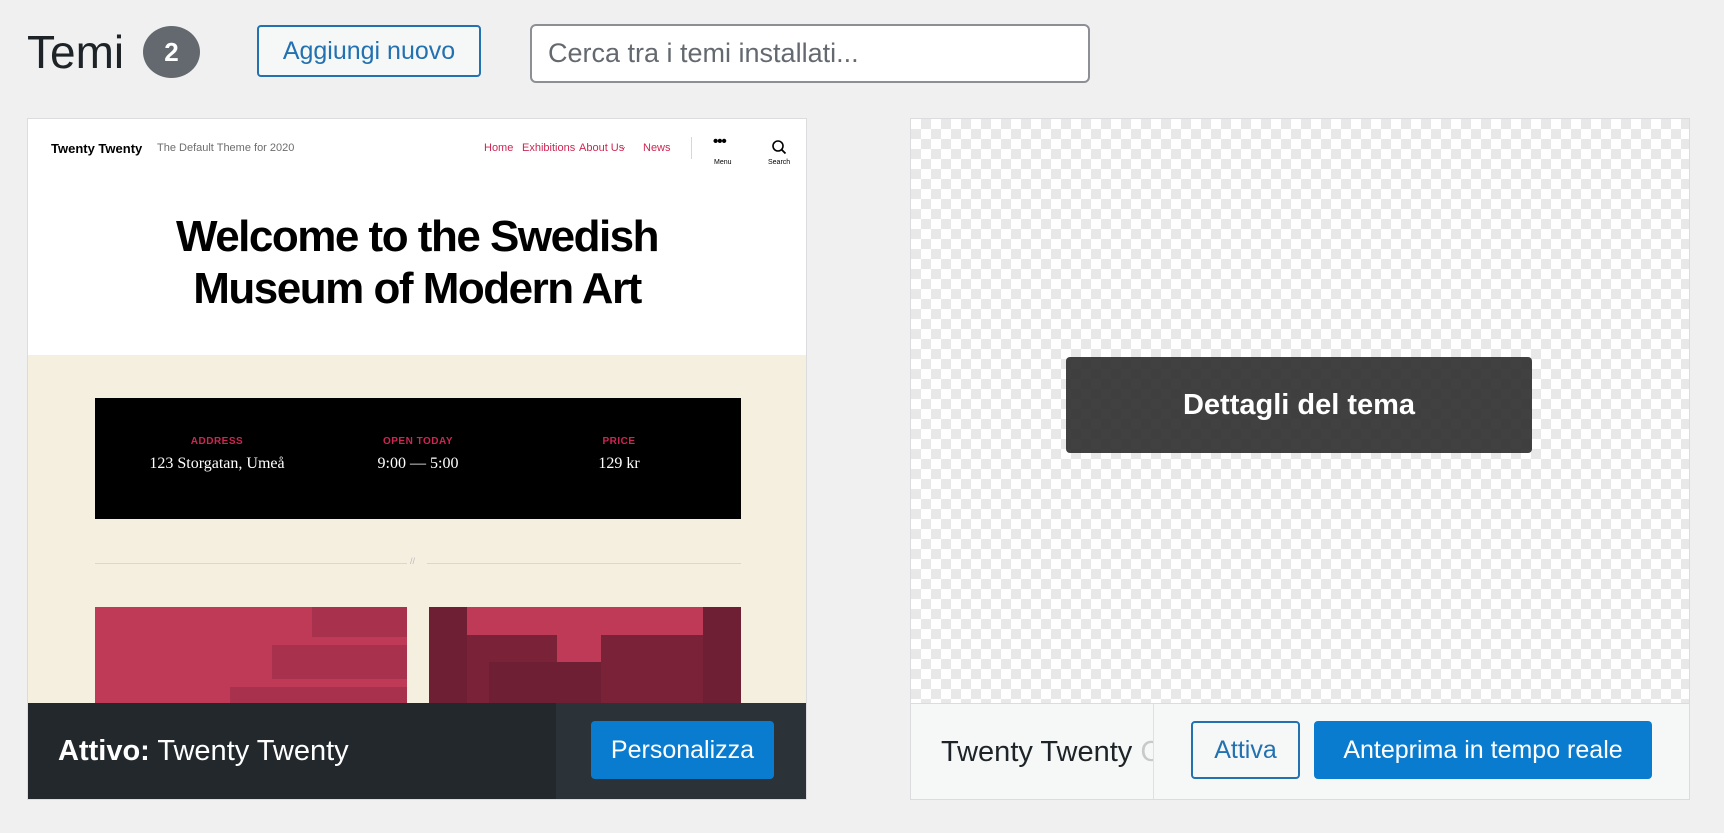  What do you see at coordinates (619, 463) in the screenshot?
I see `info-value: 129 kr` at bounding box center [619, 463].